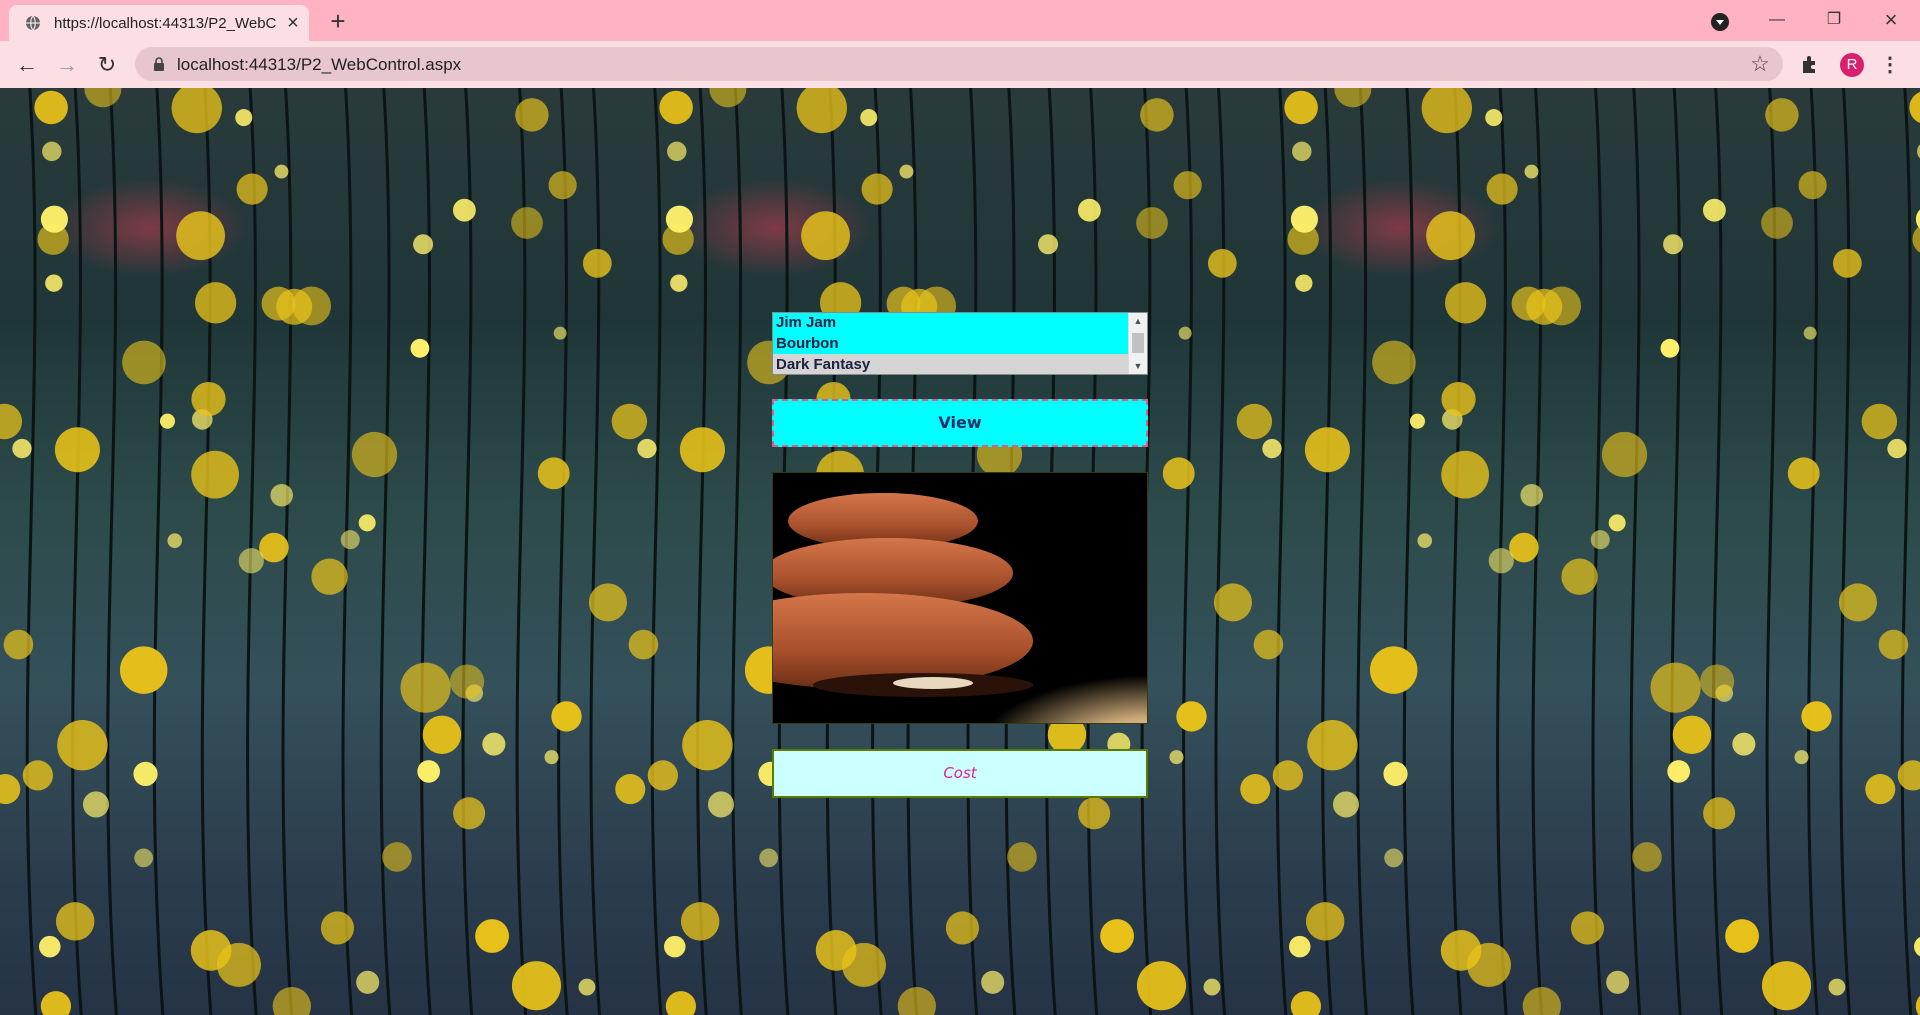 Image resolution: width=1920 pixels, height=1015 pixels. I want to click on biscuit-listbox: Jim Jam Bourbon Dark Fantasy ▲ ▼, so click(960, 343).